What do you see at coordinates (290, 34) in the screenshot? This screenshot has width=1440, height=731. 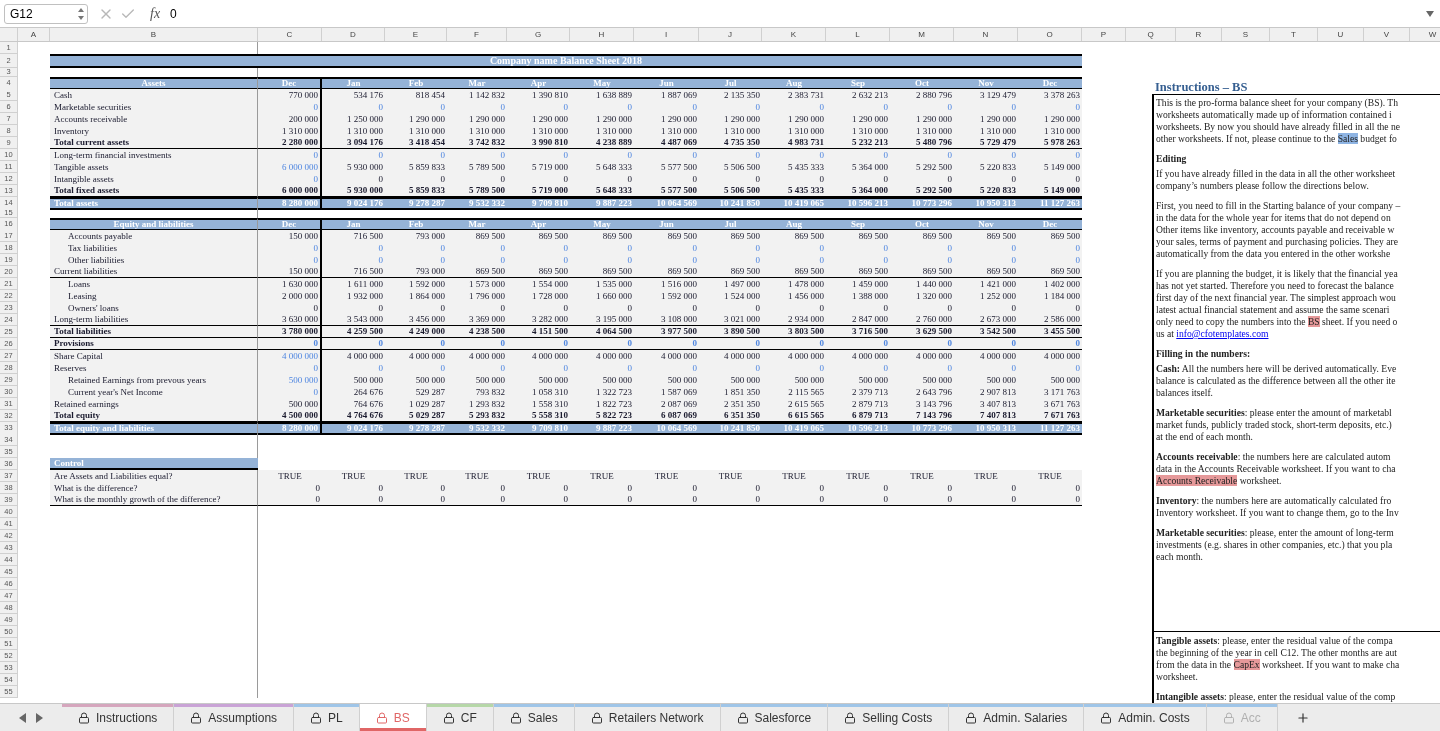 I see `column-header: C` at bounding box center [290, 34].